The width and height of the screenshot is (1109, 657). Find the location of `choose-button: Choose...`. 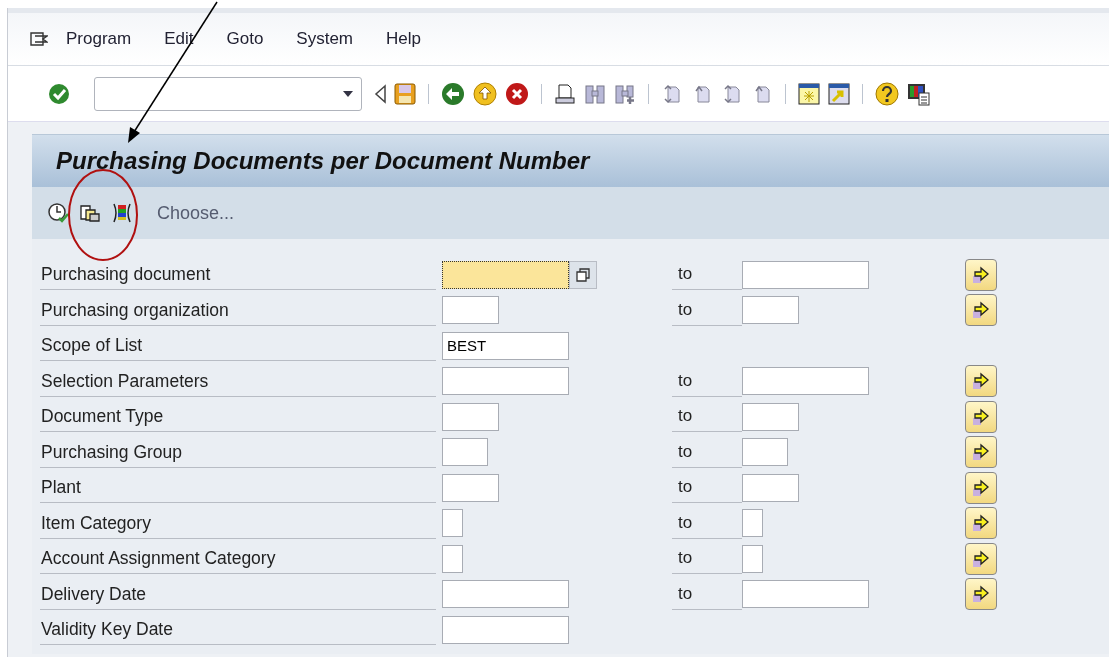

choose-button: Choose... is located at coordinates (196, 213).